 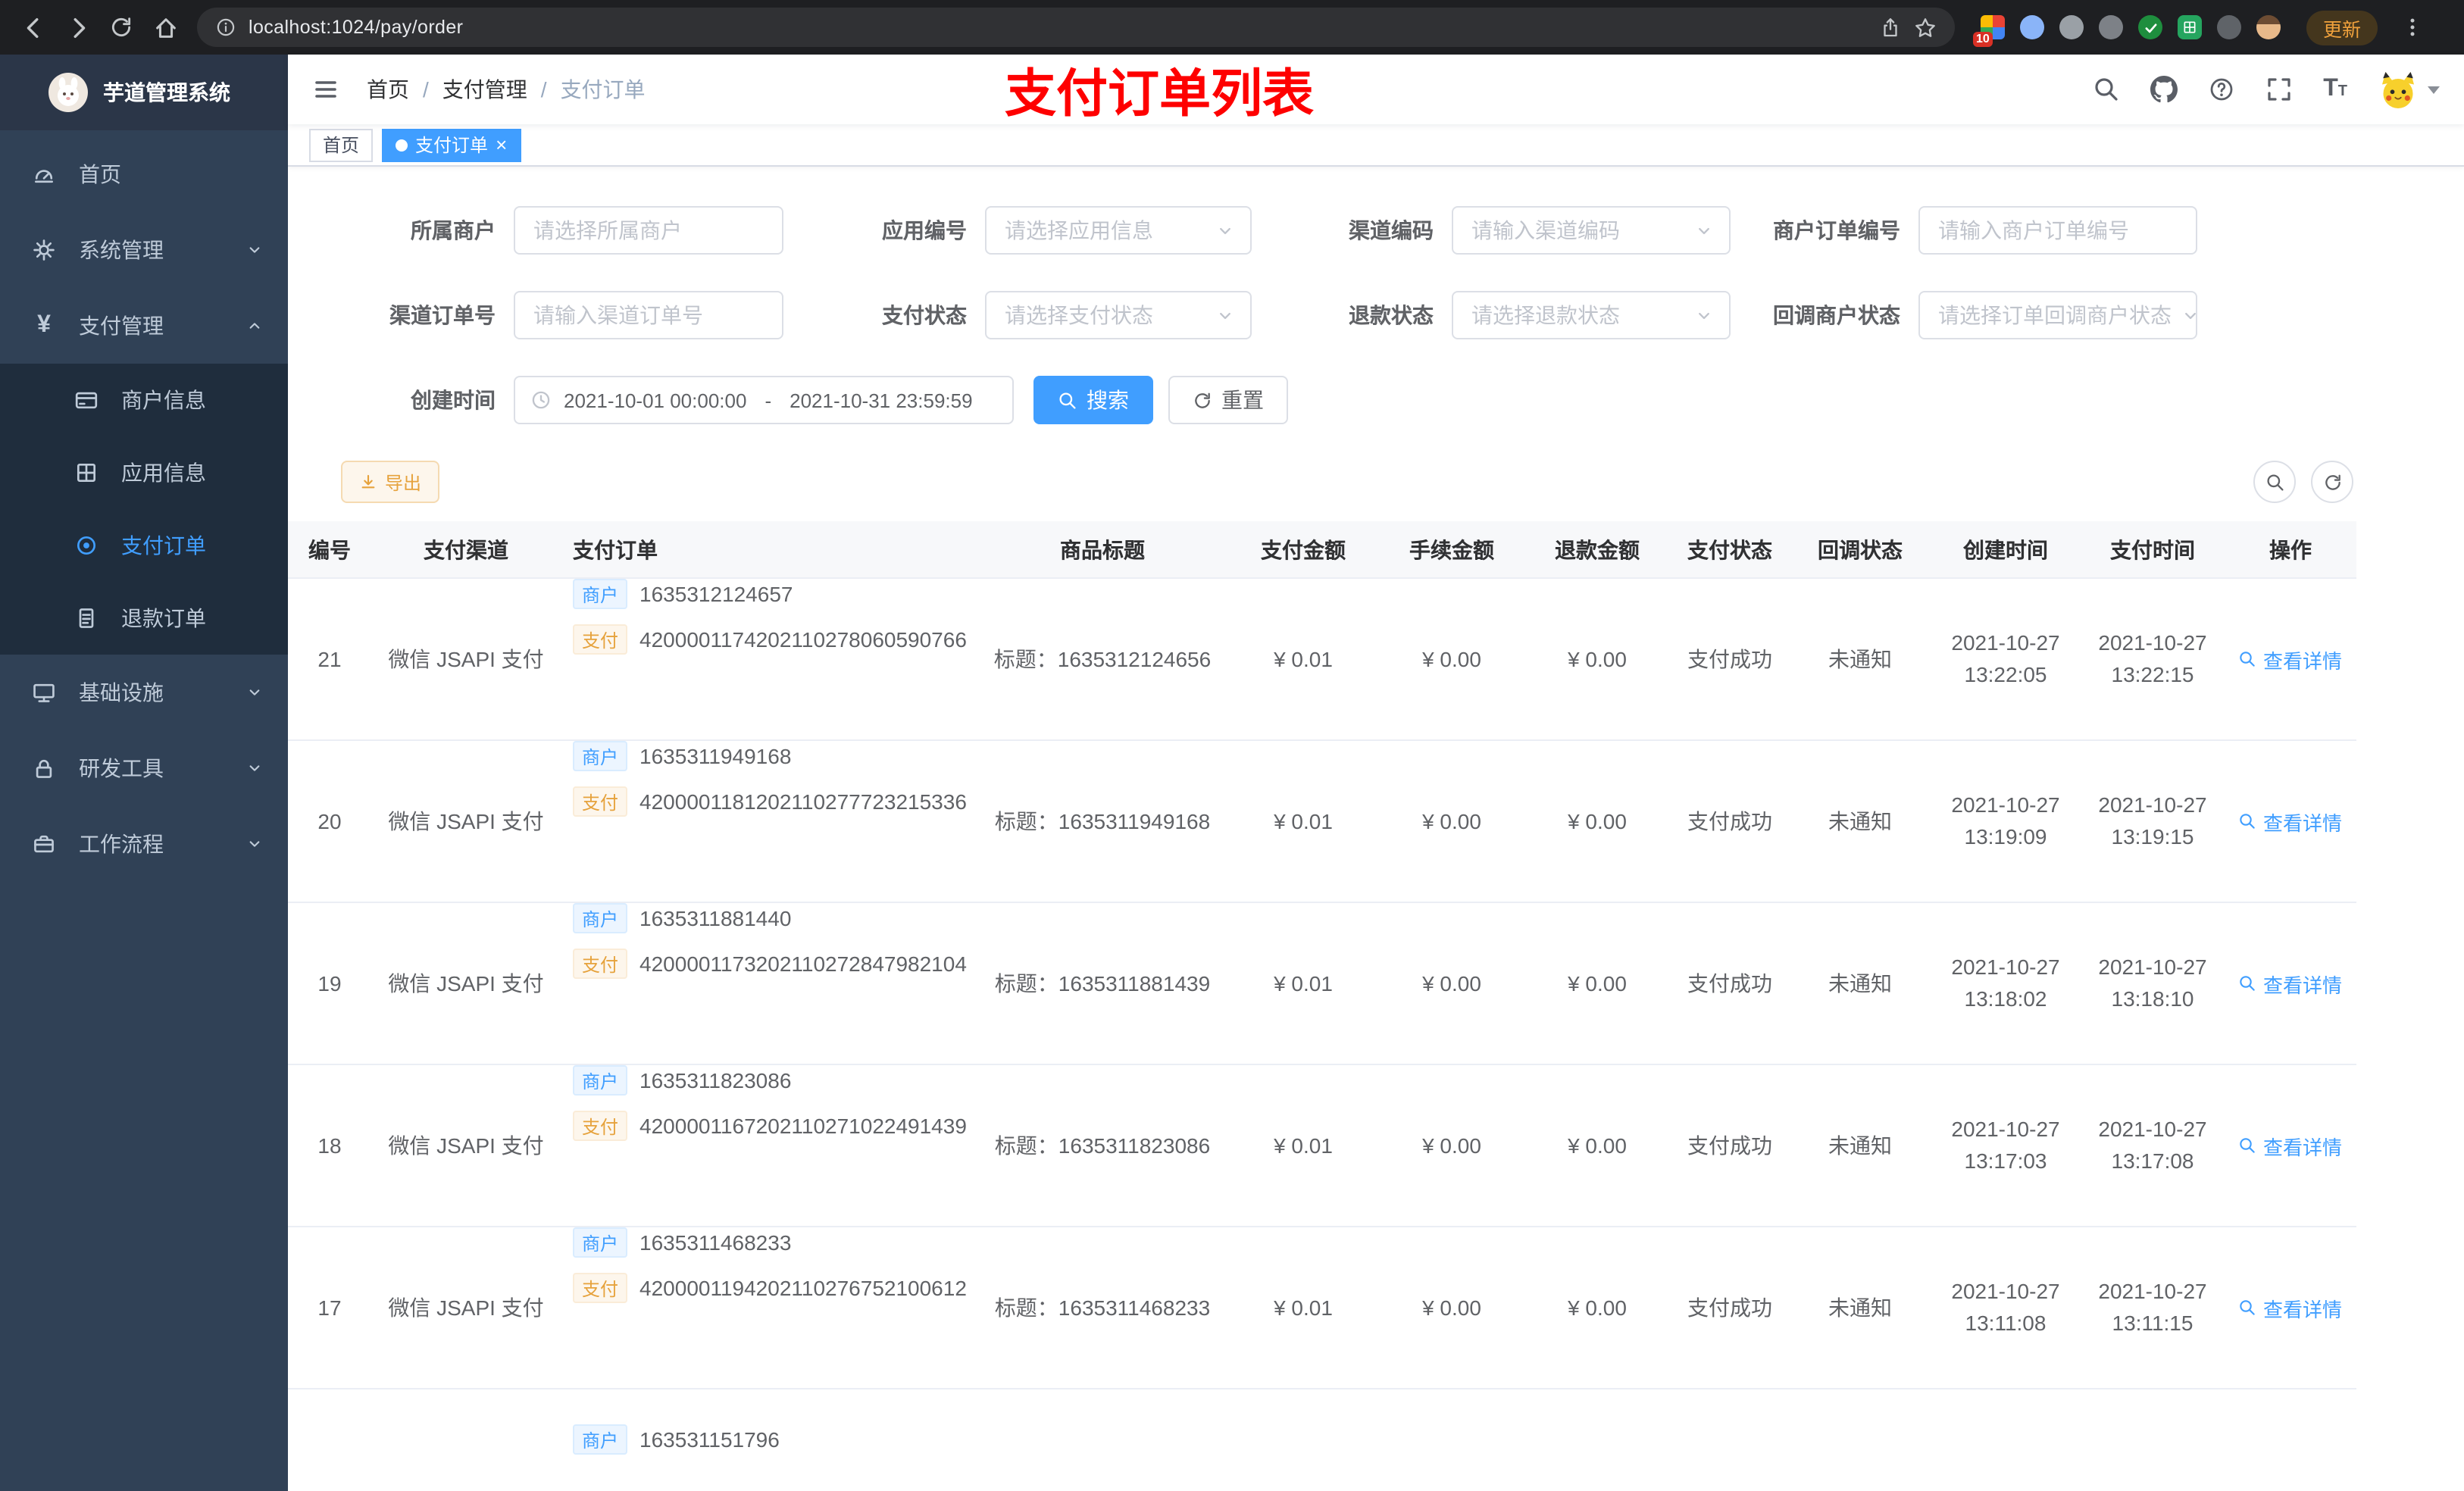 What do you see at coordinates (2057, 230) in the screenshot?
I see `merchant-order-no-input` at bounding box center [2057, 230].